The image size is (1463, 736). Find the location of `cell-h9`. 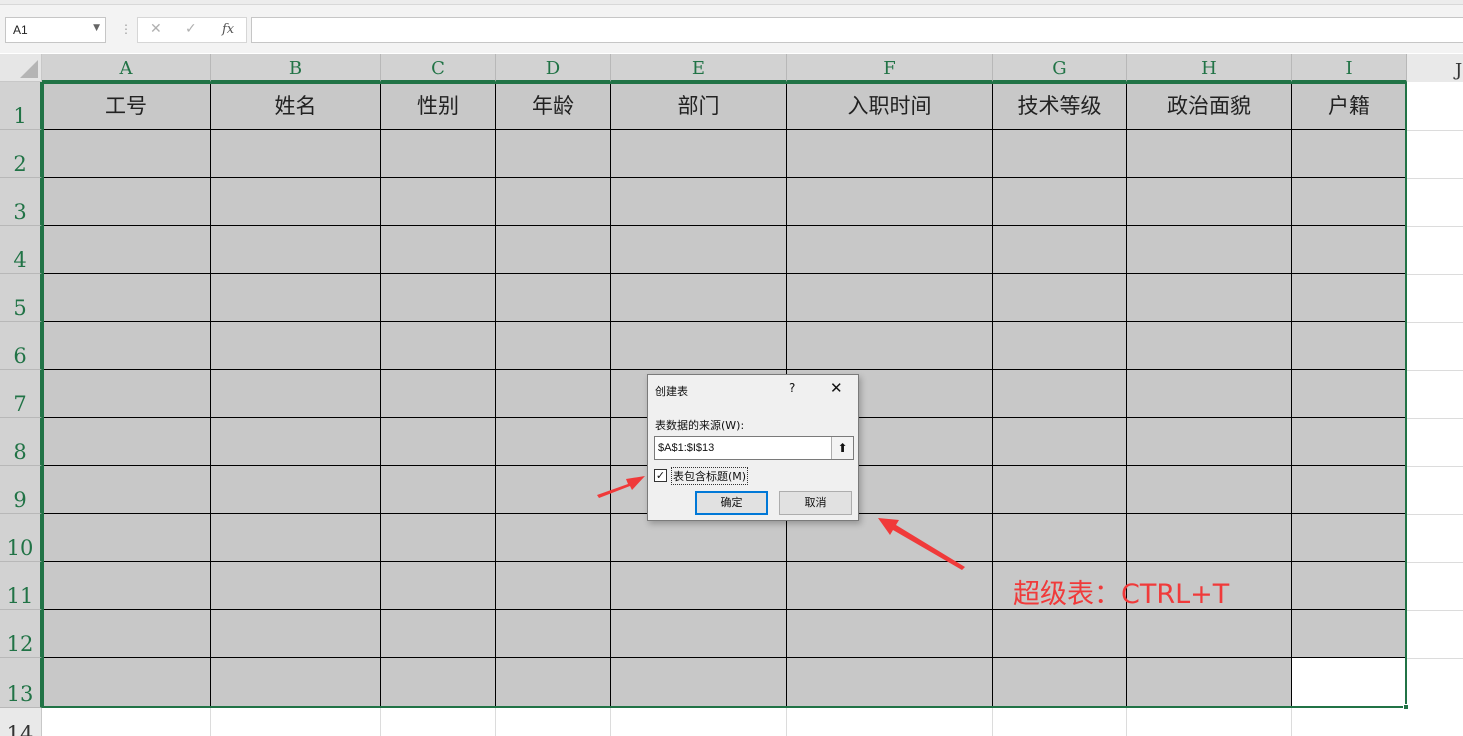

cell-h9 is located at coordinates (1209, 490).